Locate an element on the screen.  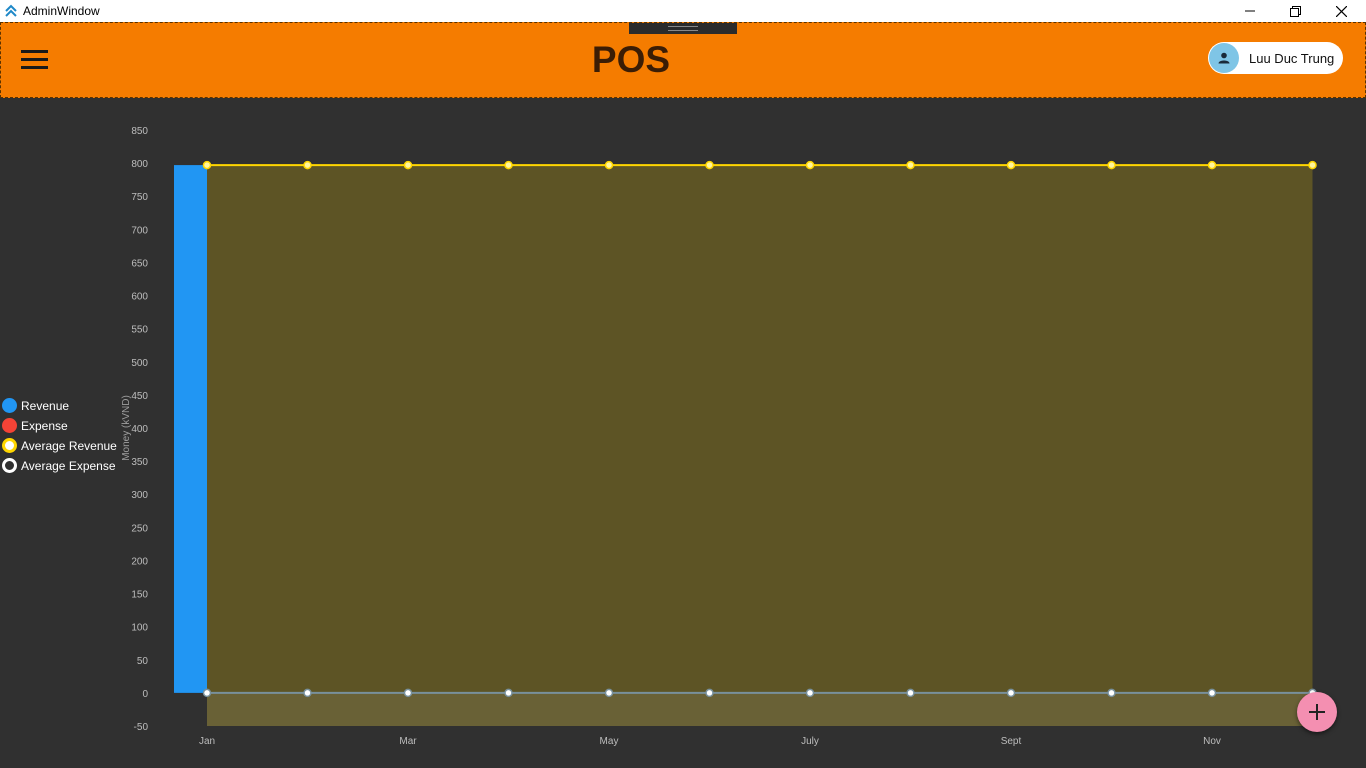
close-button is located at coordinates (1341, 11).